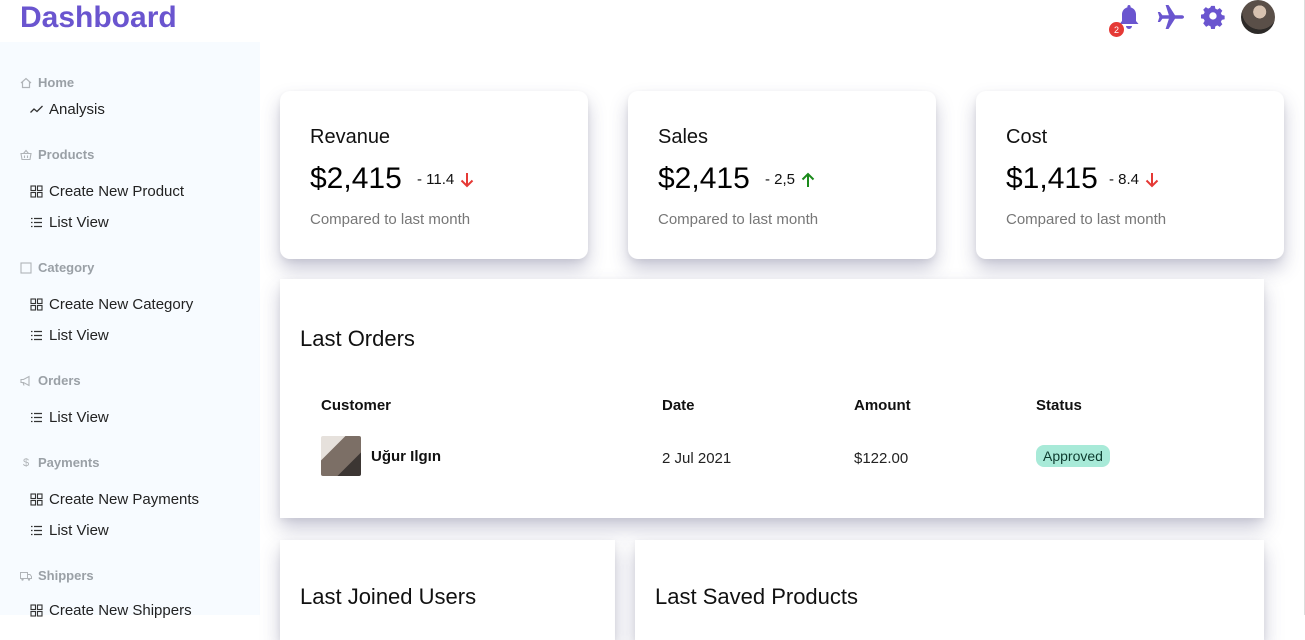 The height and width of the screenshot is (640, 1305). I want to click on kpi-title: Sales, so click(683, 137).